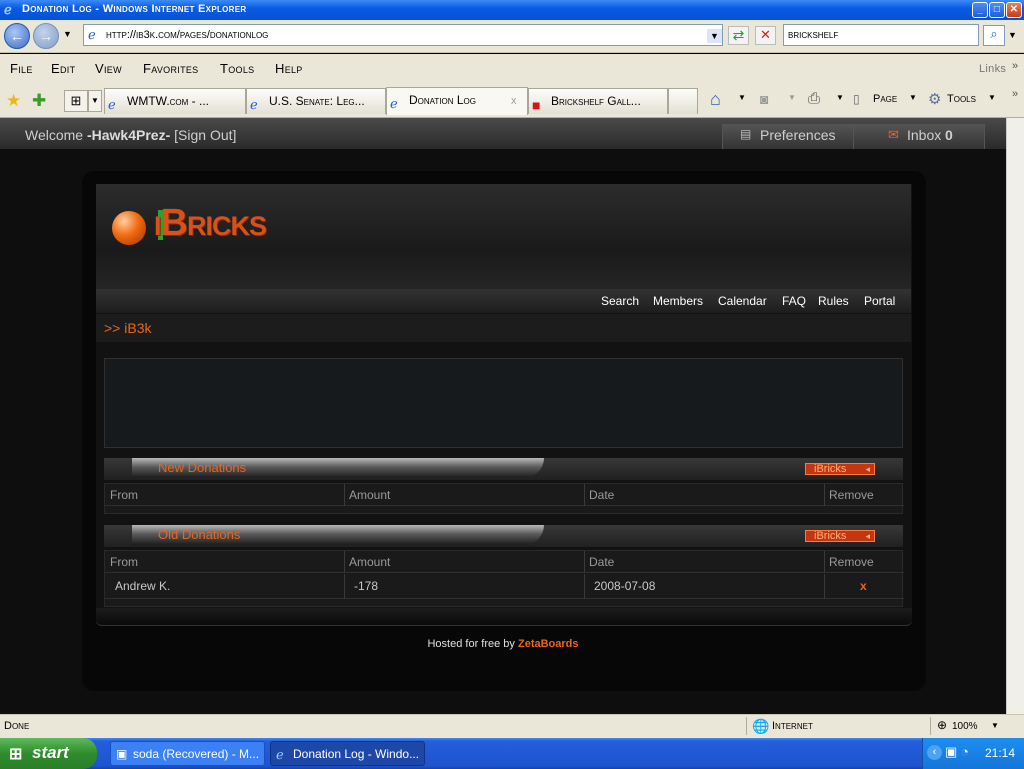 This screenshot has height=769, width=1024. I want to click on page-dropdown-icon: ▼, so click(913, 97).